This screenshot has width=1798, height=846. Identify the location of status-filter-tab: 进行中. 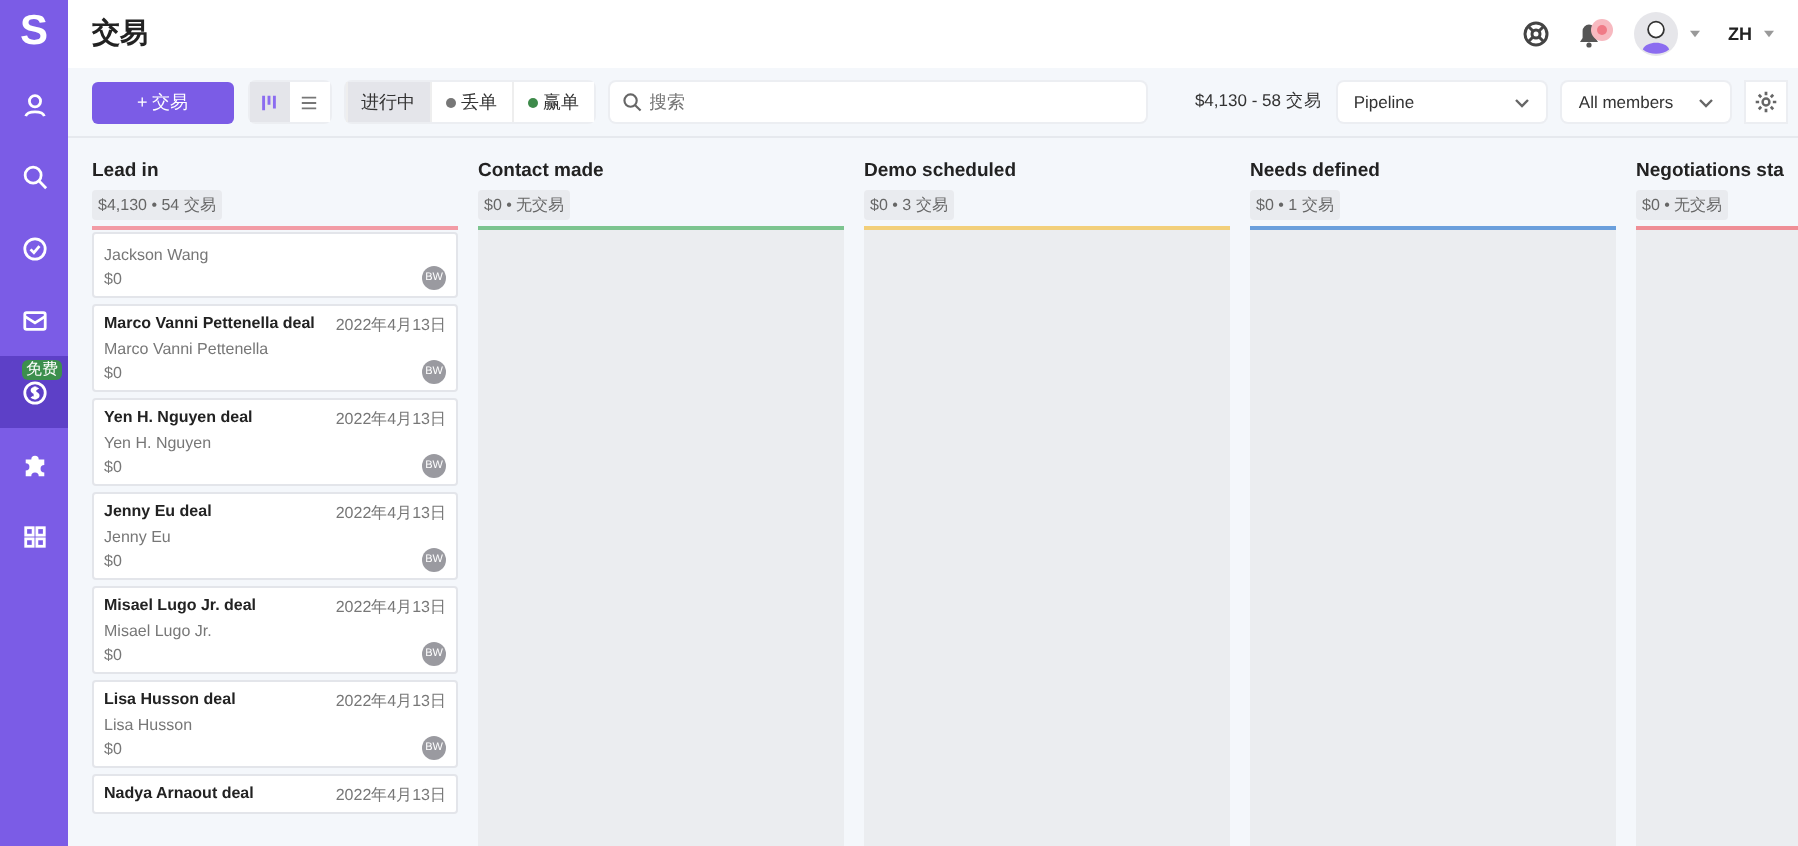
(387, 102).